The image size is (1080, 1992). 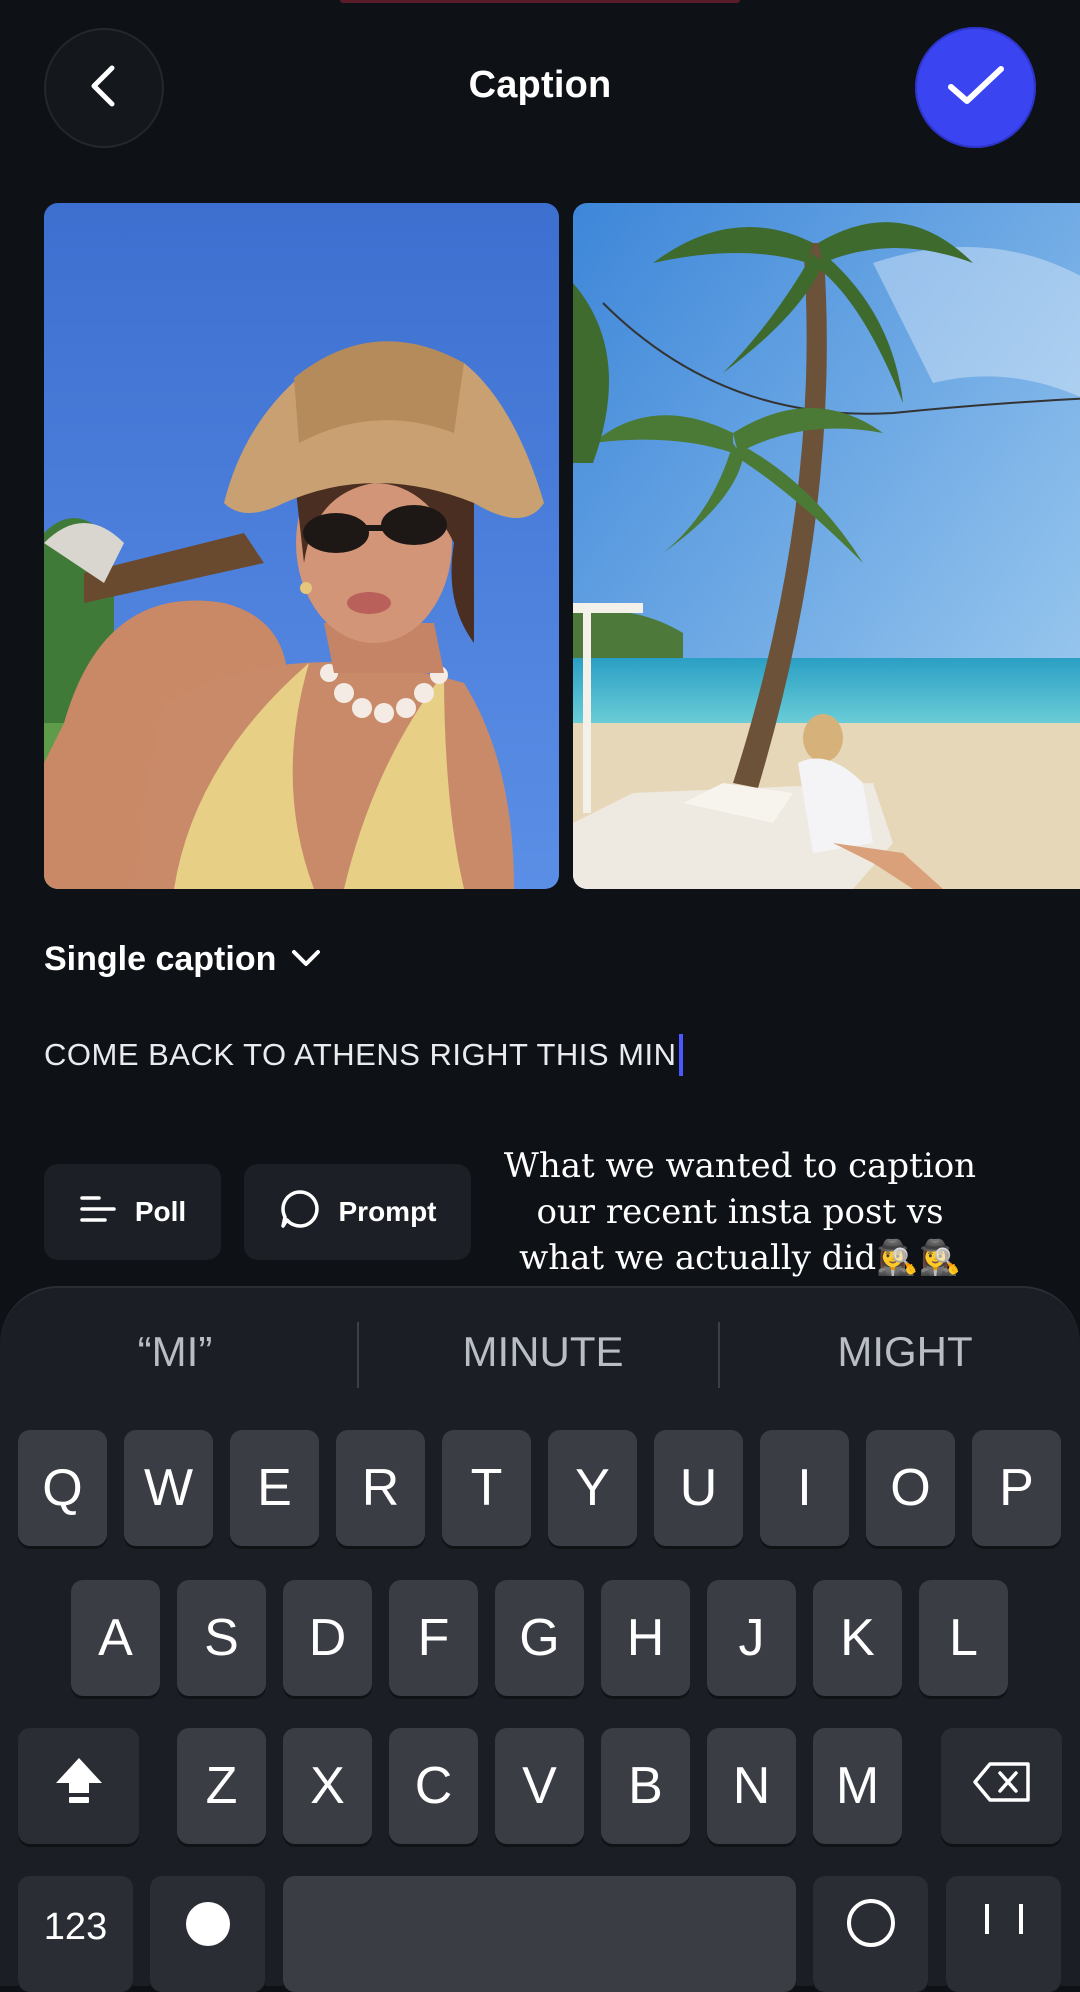 I want to click on backspace-key, so click(x=1001, y=1786).